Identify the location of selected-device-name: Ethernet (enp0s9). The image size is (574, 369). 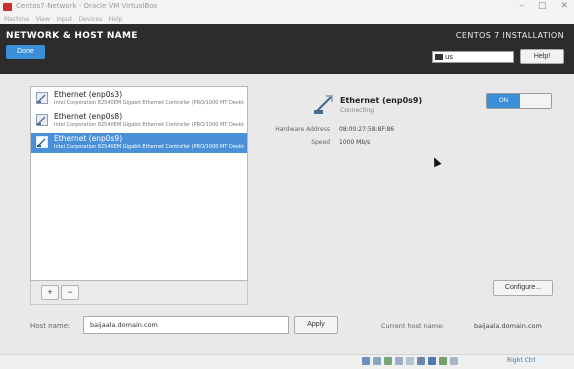
(381, 100).